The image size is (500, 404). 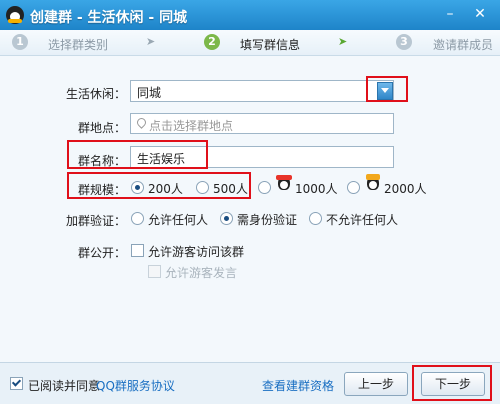 What do you see at coordinates (212, 42) in the screenshot?
I see `step-2-number: 2` at bounding box center [212, 42].